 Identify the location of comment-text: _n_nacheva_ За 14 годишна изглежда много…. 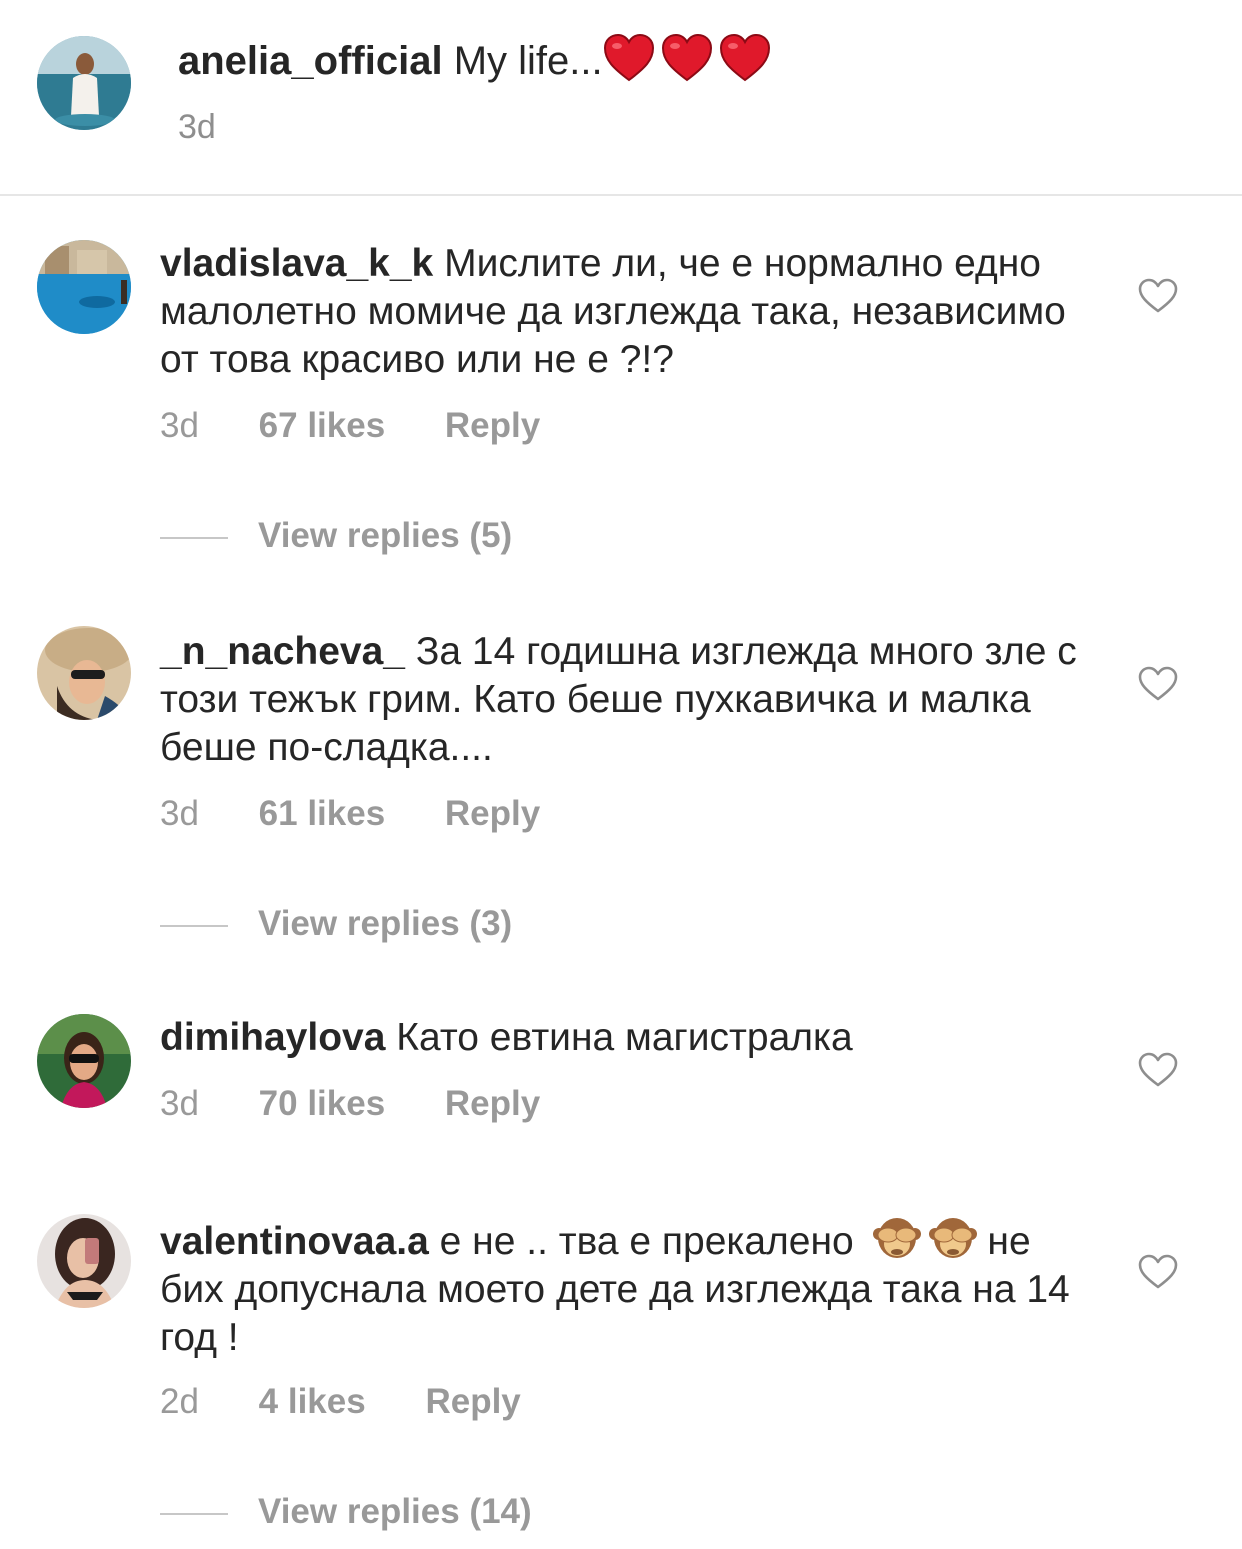
(620, 700).